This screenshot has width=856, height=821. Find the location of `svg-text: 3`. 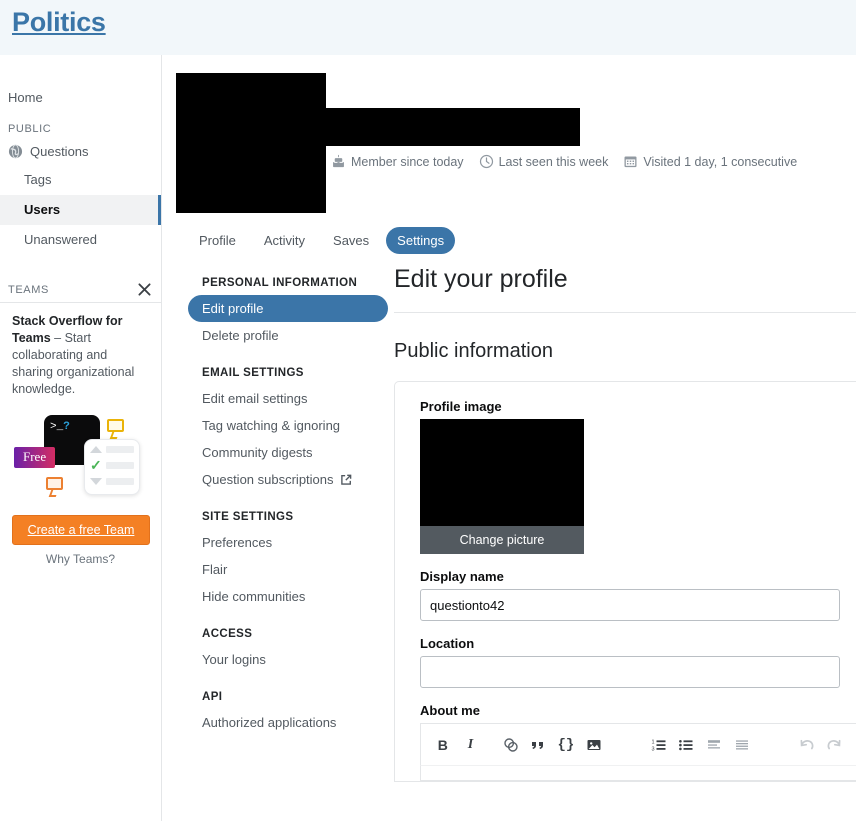

svg-text: 3 is located at coordinates (652, 749).